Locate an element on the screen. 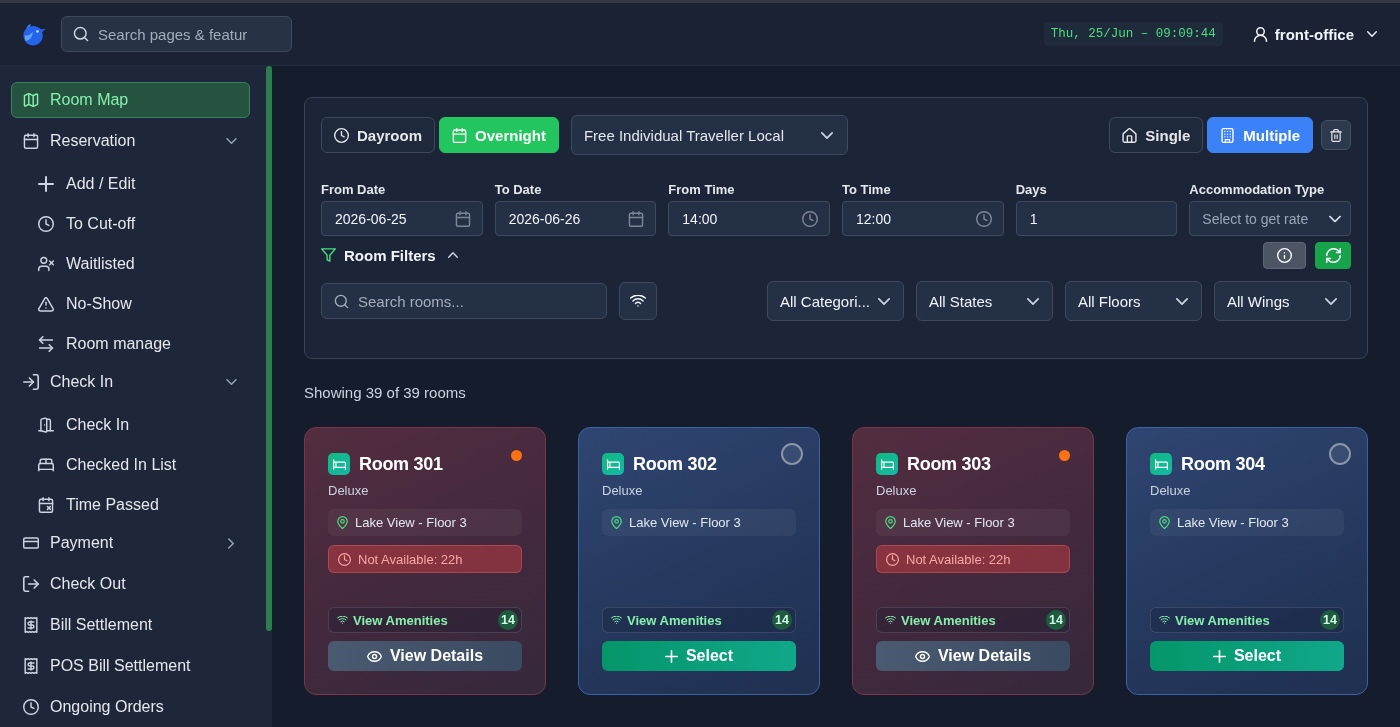 This screenshot has width=1400, height=727. user-x-icon is located at coordinates (46, 264).